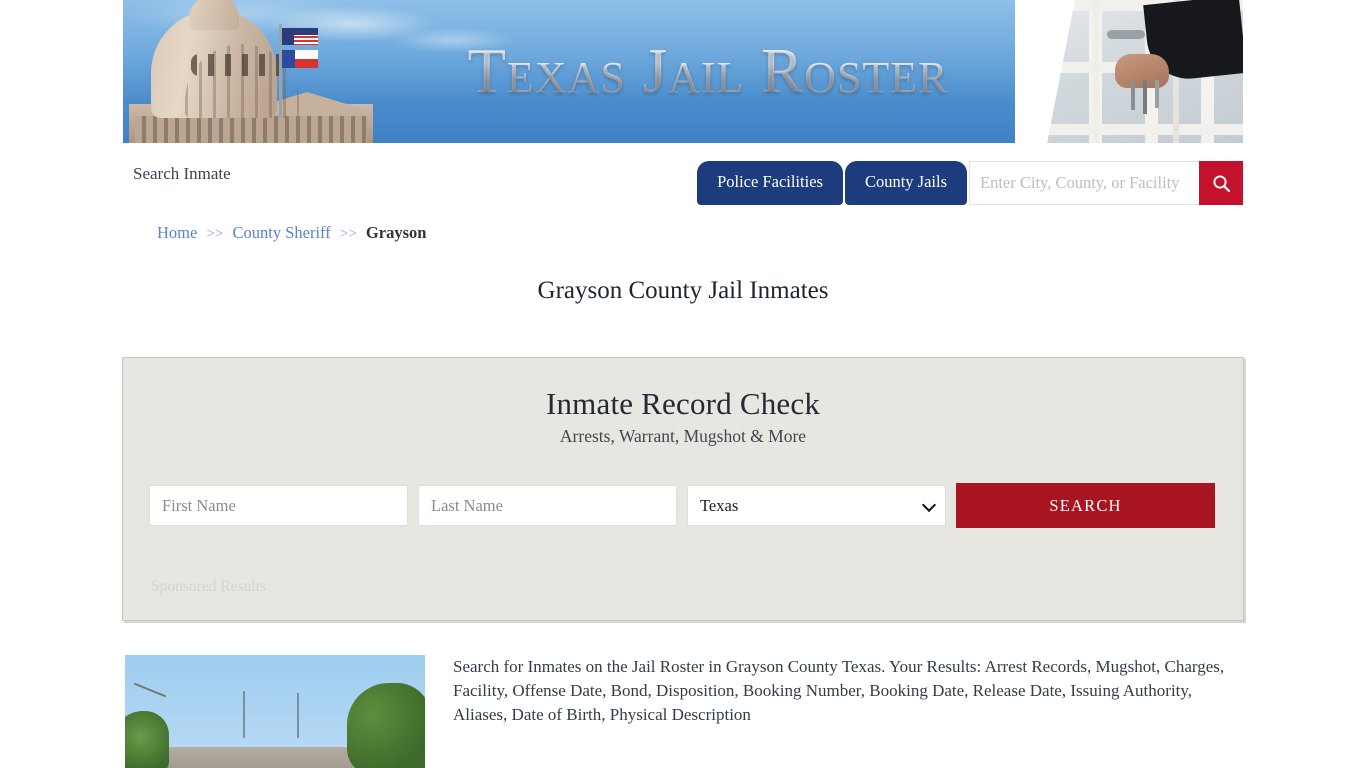  I want to click on tab-county-jails: County Jails, so click(905, 183).